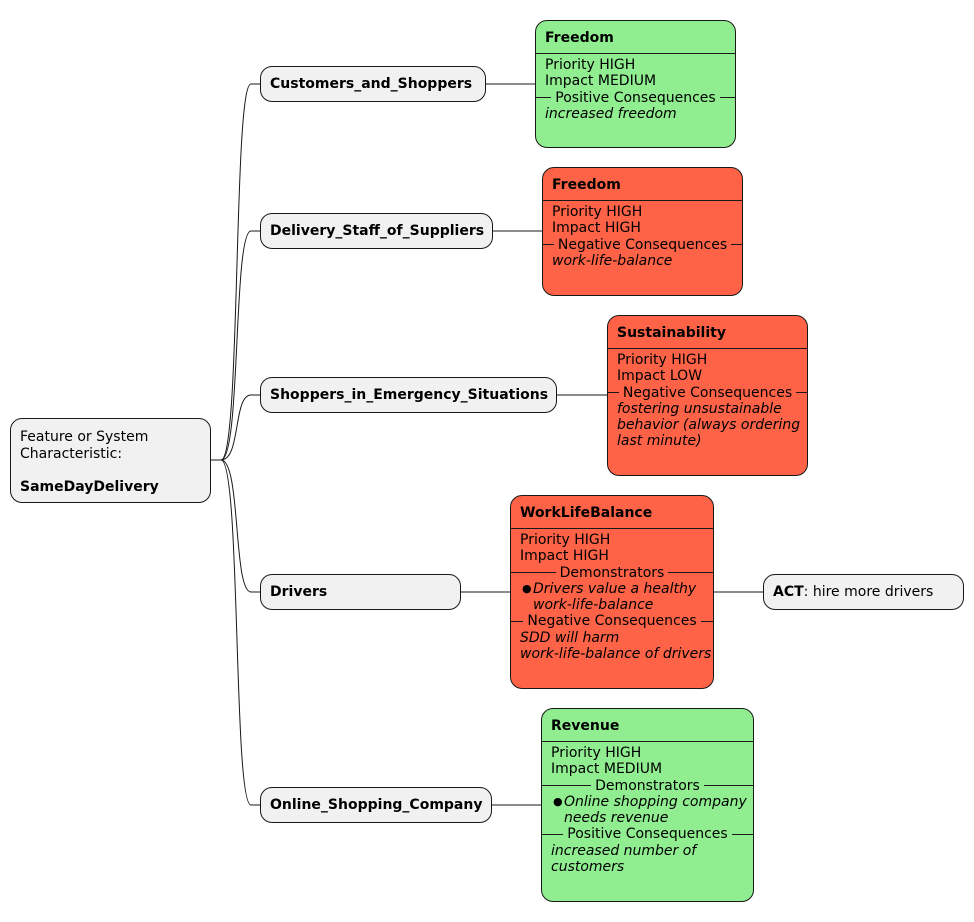 The width and height of the screenshot is (974, 922). Describe the element at coordinates (593, 605) in the screenshot. I see `bullet-line: work-life-balance` at that location.